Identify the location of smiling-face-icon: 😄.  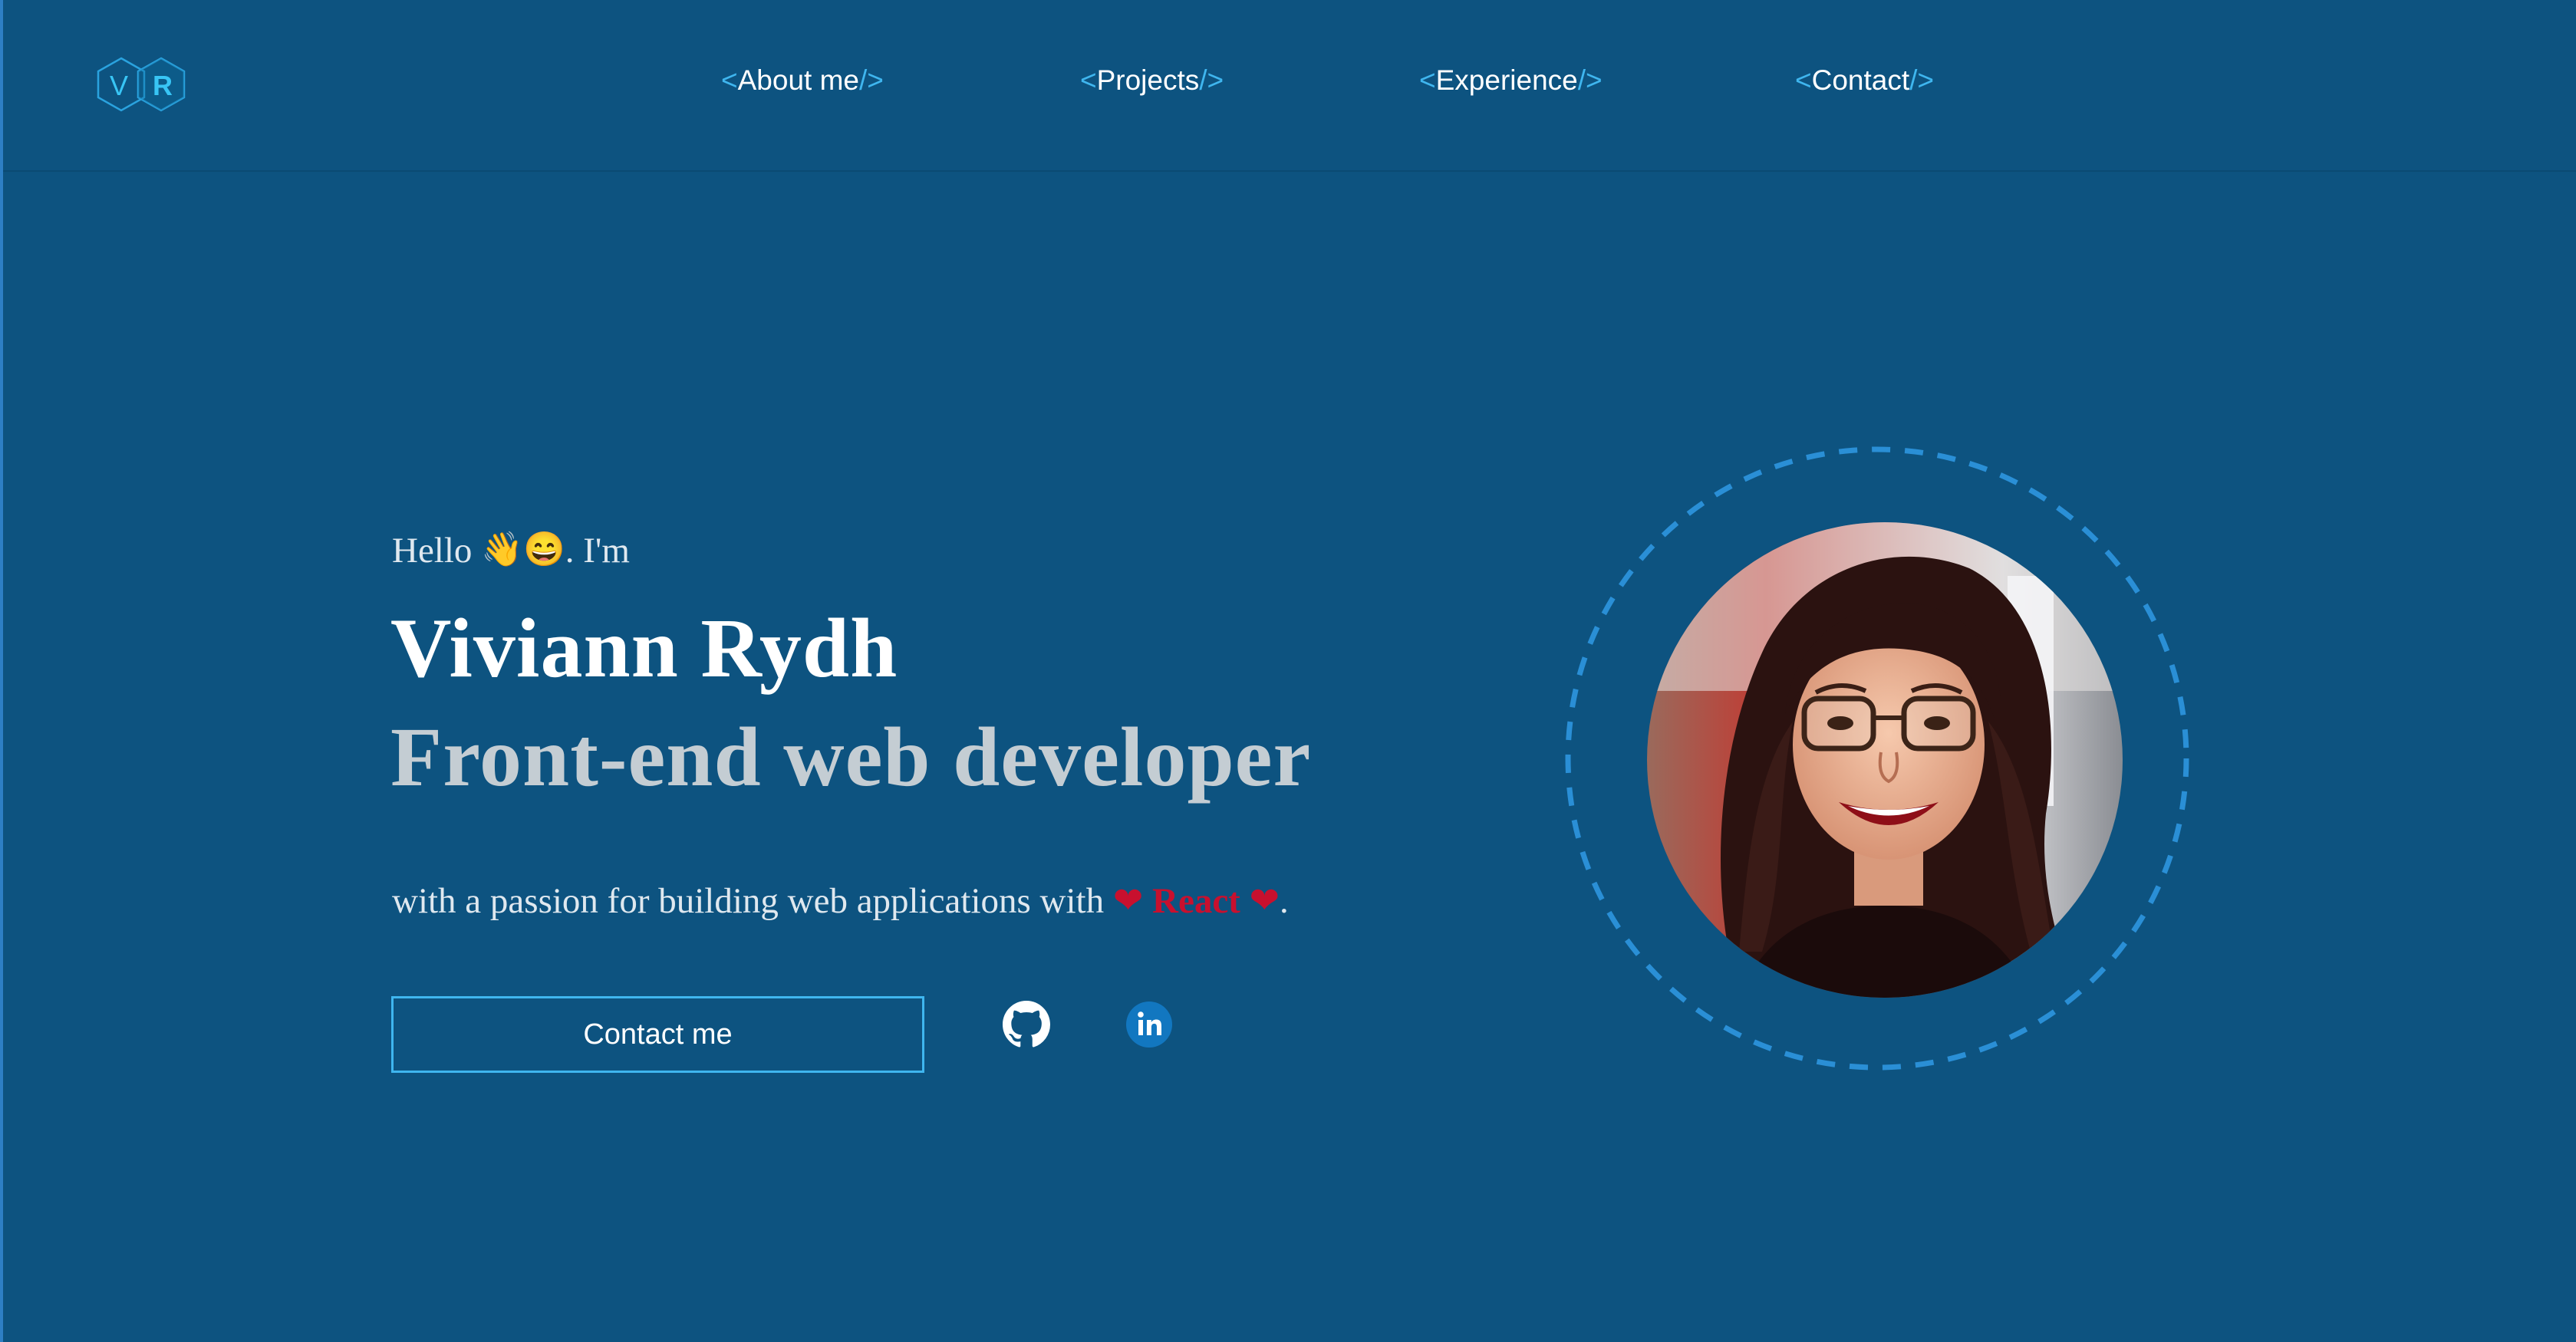
(543, 549).